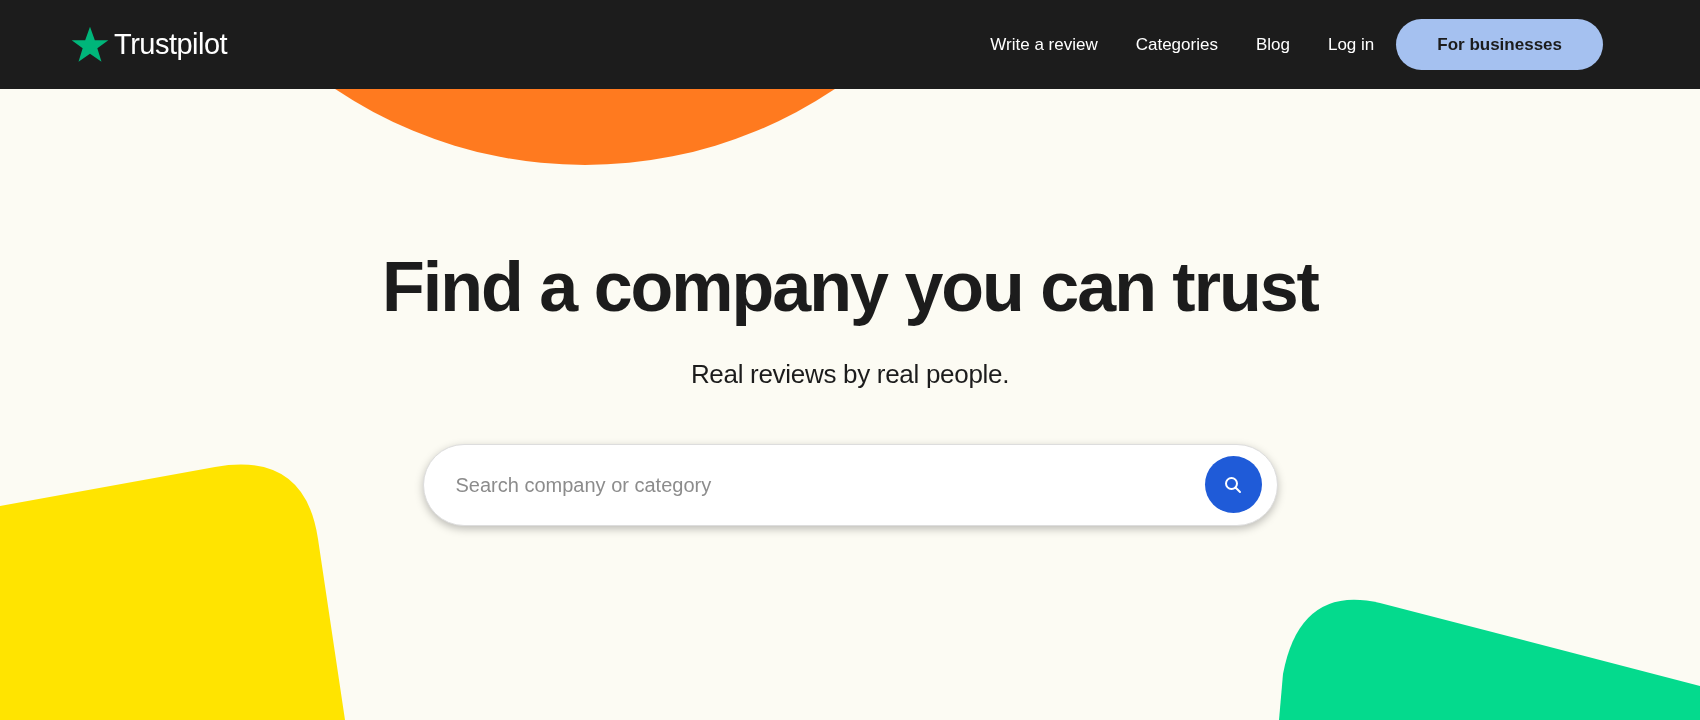 This screenshot has height=720, width=1700. What do you see at coordinates (1044, 44) in the screenshot?
I see `nav-link: Write a review` at bounding box center [1044, 44].